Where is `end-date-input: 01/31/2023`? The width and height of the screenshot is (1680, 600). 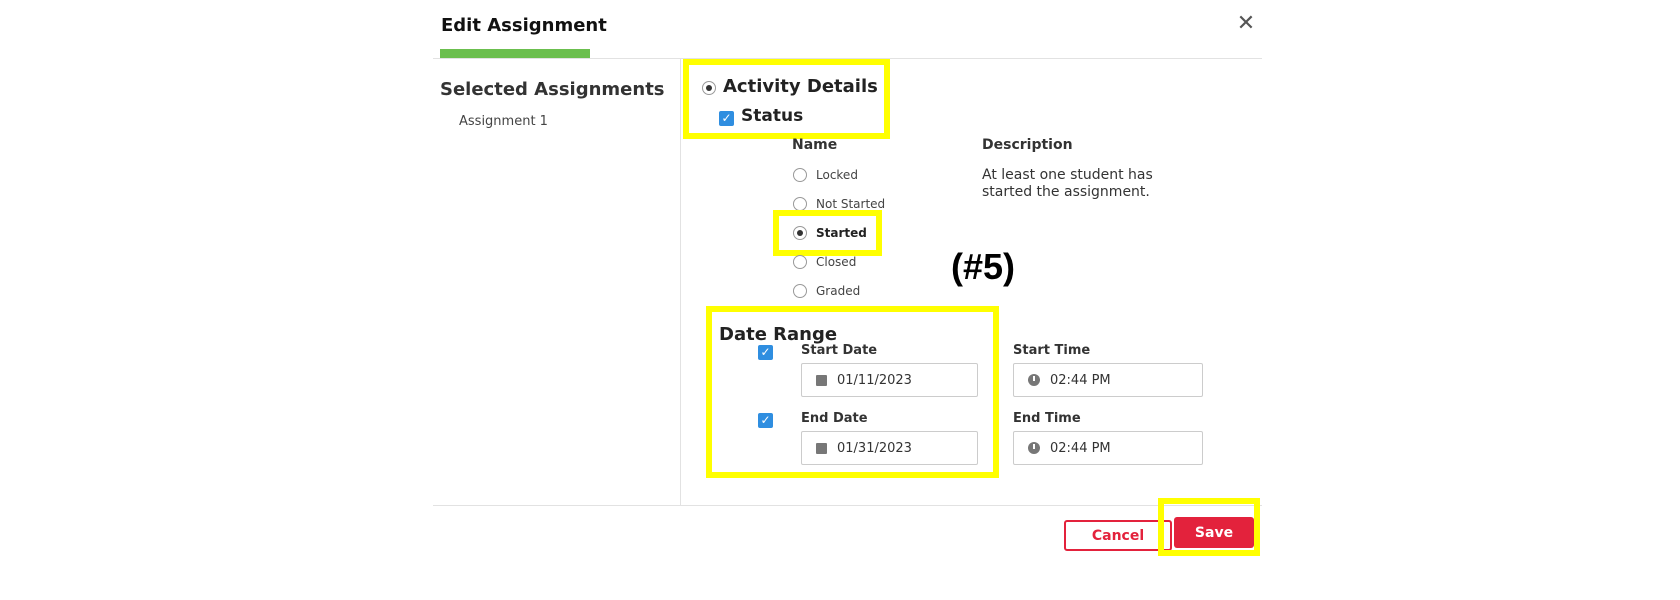
end-date-input: 01/31/2023 is located at coordinates (889, 448).